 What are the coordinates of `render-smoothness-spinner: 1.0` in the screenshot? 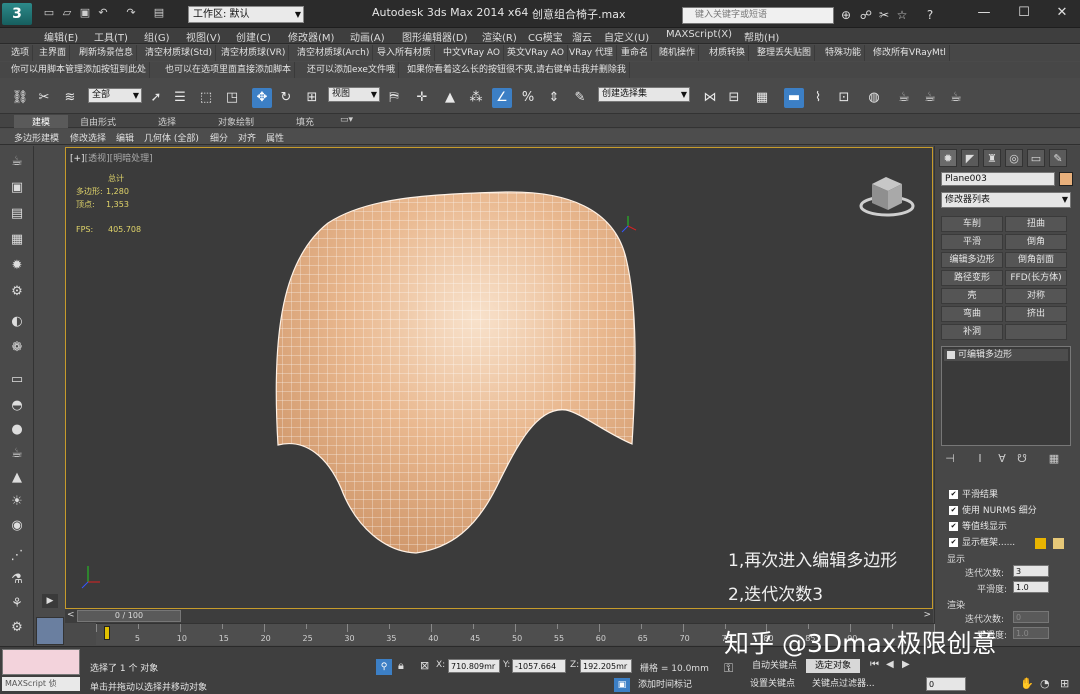 It's located at (1031, 633).